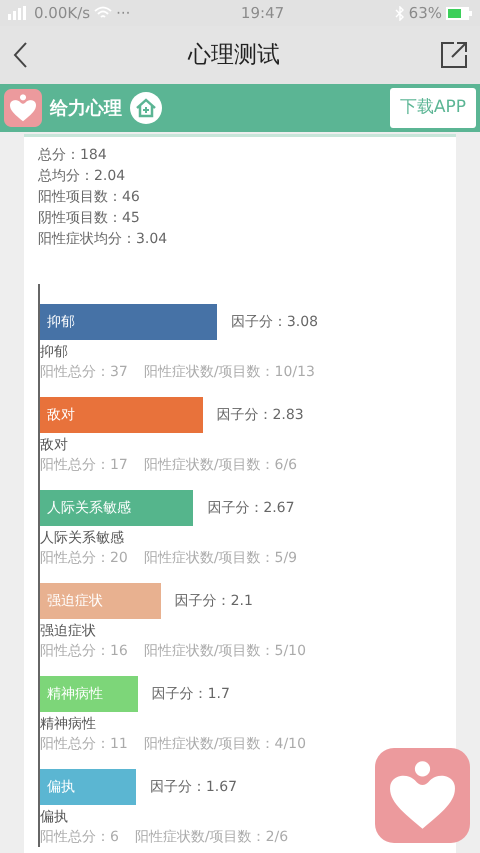 This screenshot has height=853, width=480. I want to click on factor-score: 因子分：1.67, so click(194, 787).